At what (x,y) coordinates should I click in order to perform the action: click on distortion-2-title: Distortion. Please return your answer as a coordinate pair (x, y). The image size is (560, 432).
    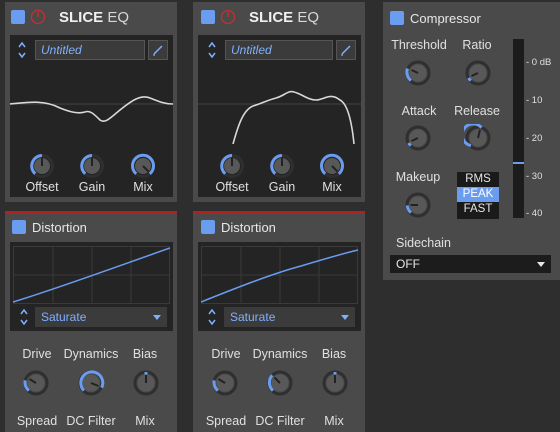
    Looking at the image, I should click on (248, 227).